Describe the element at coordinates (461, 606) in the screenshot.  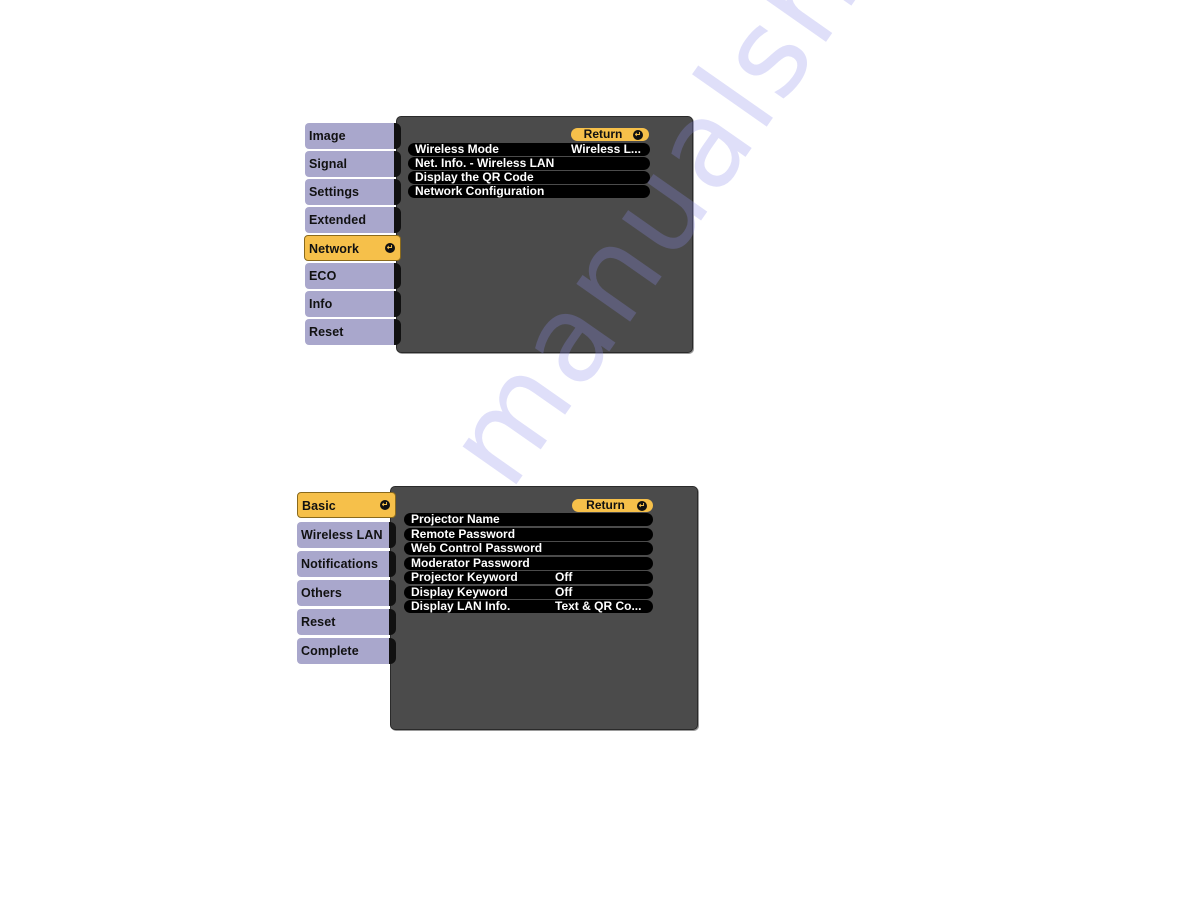
I see `item-label: Display LAN Info.` at that location.